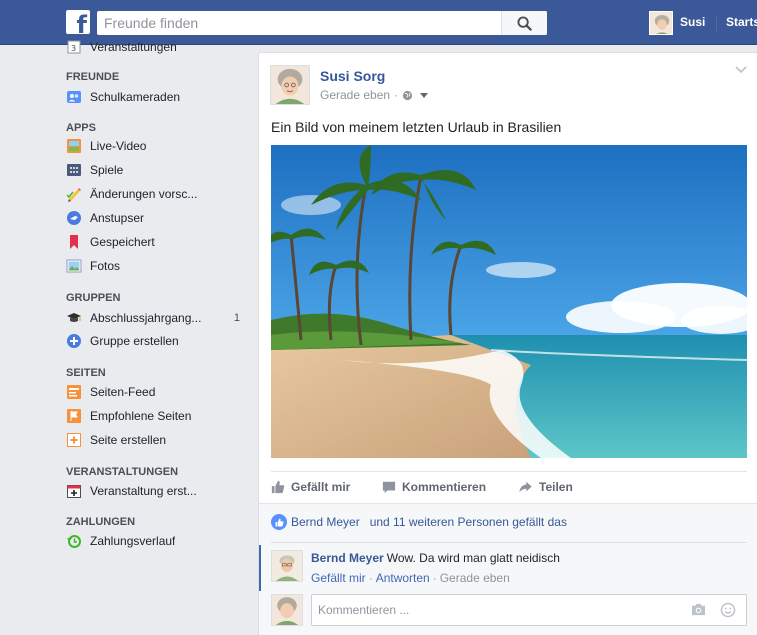 The height and width of the screenshot is (635, 757). Describe the element at coordinates (156, 47) in the screenshot. I see `sidebar-item-veranstaltungen-partial: 3 Veranstaltungen` at that location.